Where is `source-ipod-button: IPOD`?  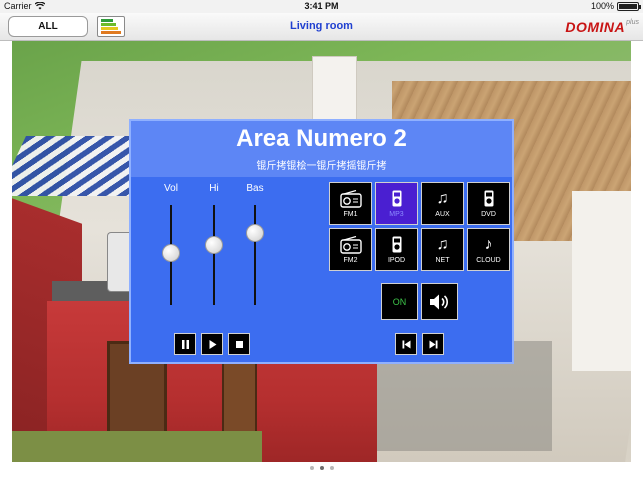
source-ipod-button: IPOD is located at coordinates (396, 249).